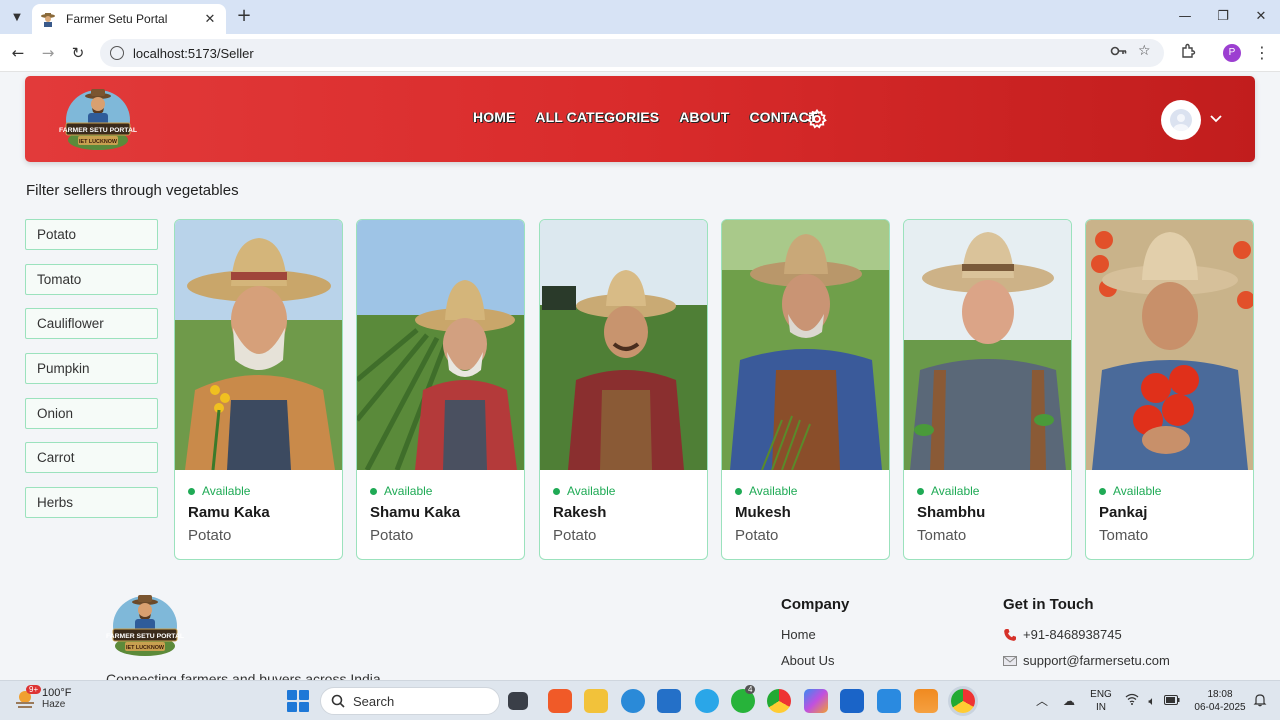 Image resolution: width=1280 pixels, height=720 pixels. I want to click on seller-card: Available Rakesh Potato, so click(623, 389).